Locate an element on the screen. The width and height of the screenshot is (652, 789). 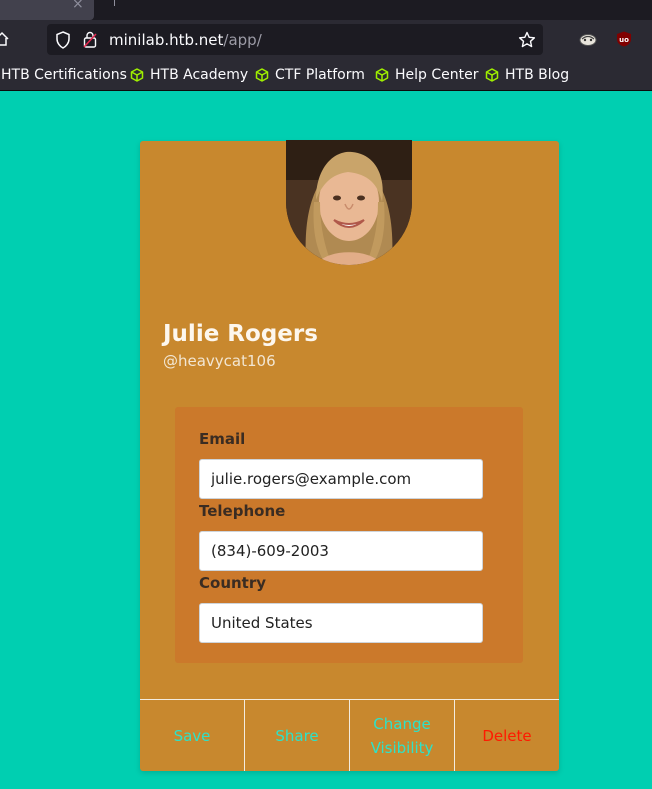
card-actions: Save Share Change Visibility Delete is located at coordinates (349, 735).